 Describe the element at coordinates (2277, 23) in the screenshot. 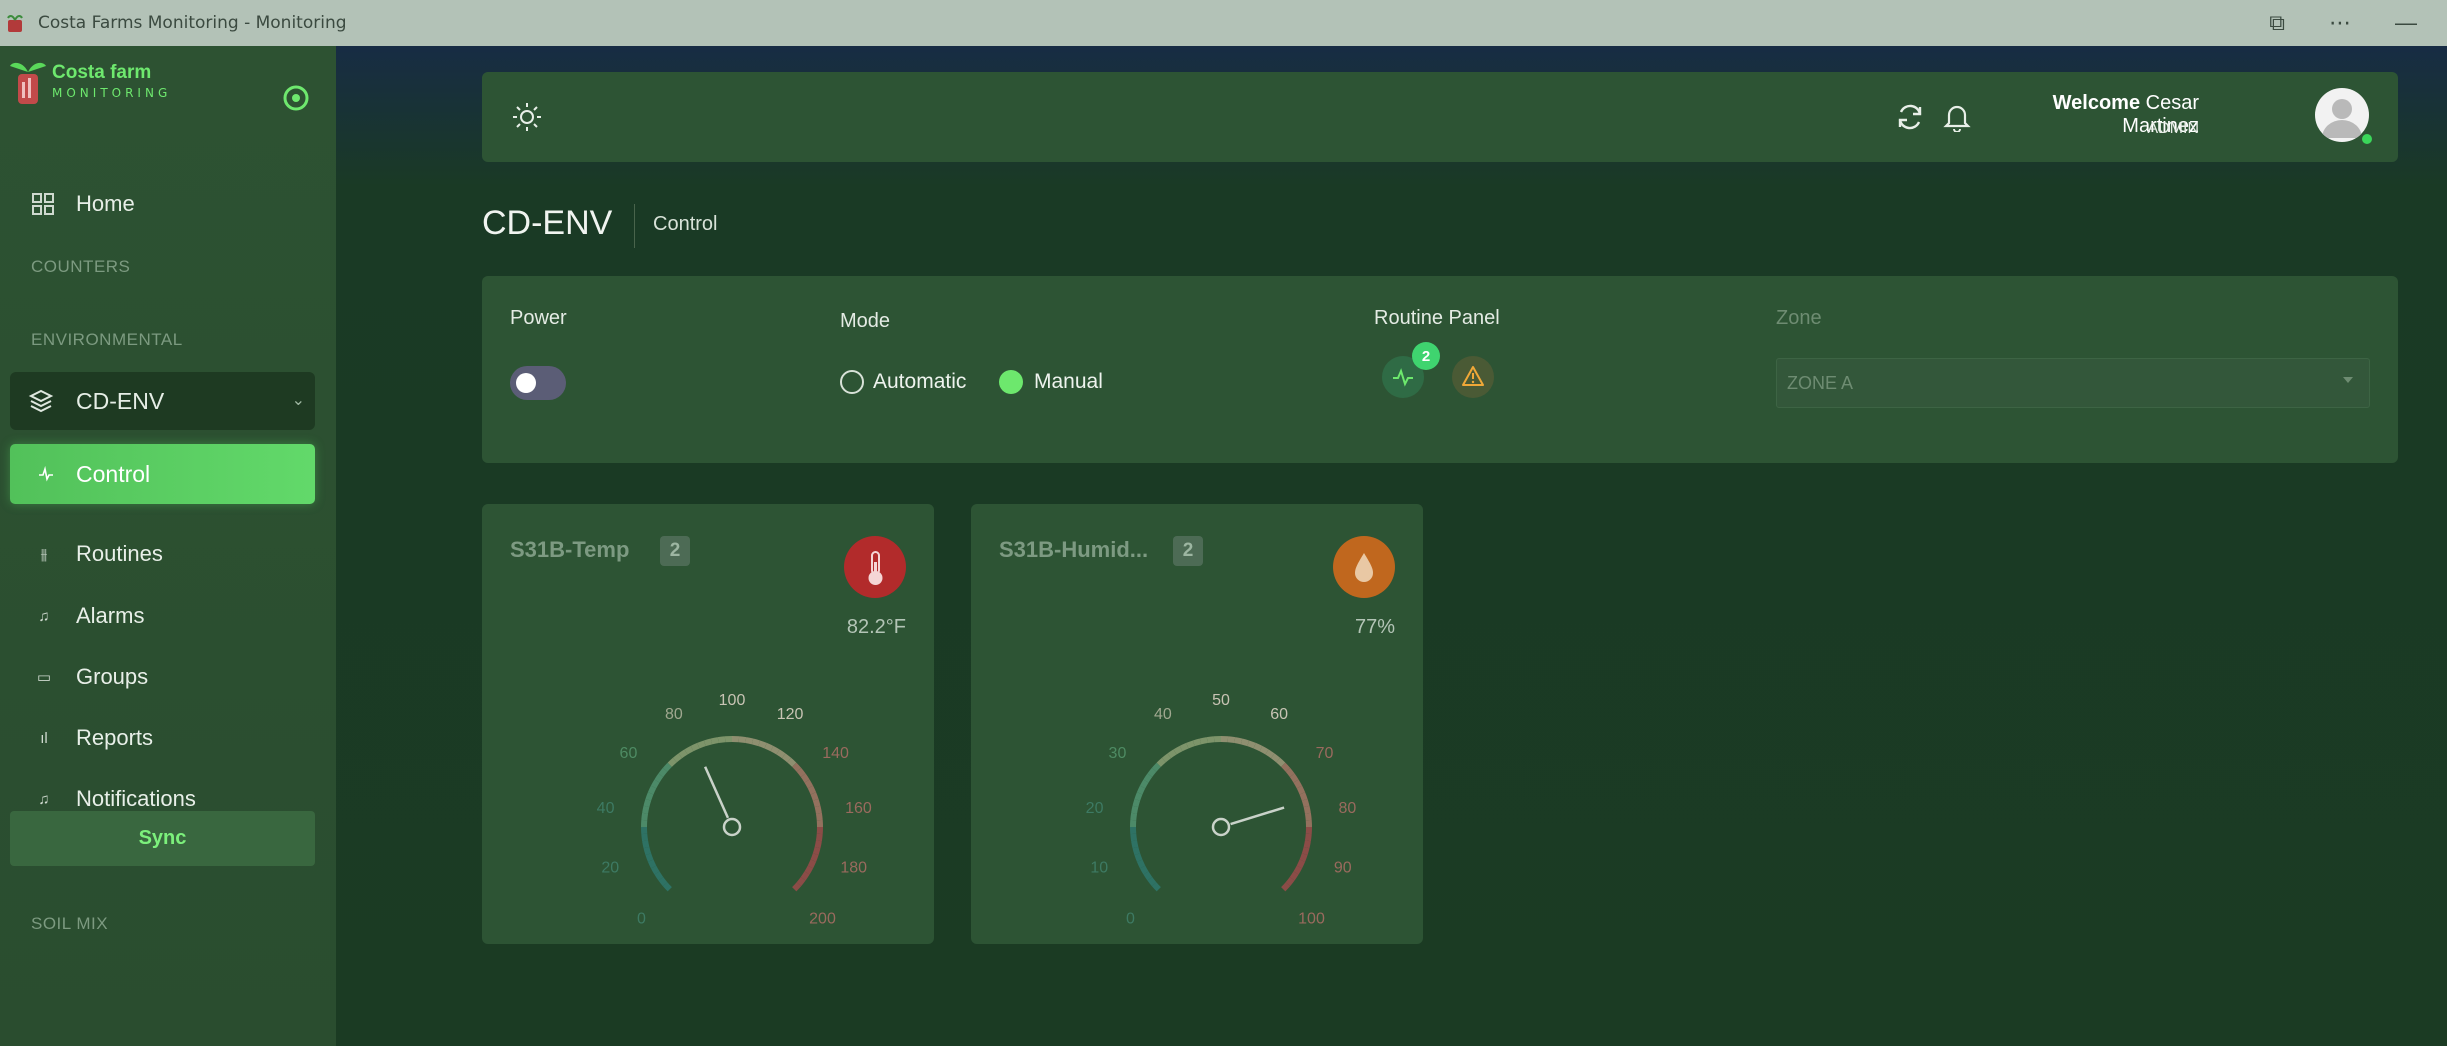

I see `picture-in-picture-icon: ⧉` at that location.